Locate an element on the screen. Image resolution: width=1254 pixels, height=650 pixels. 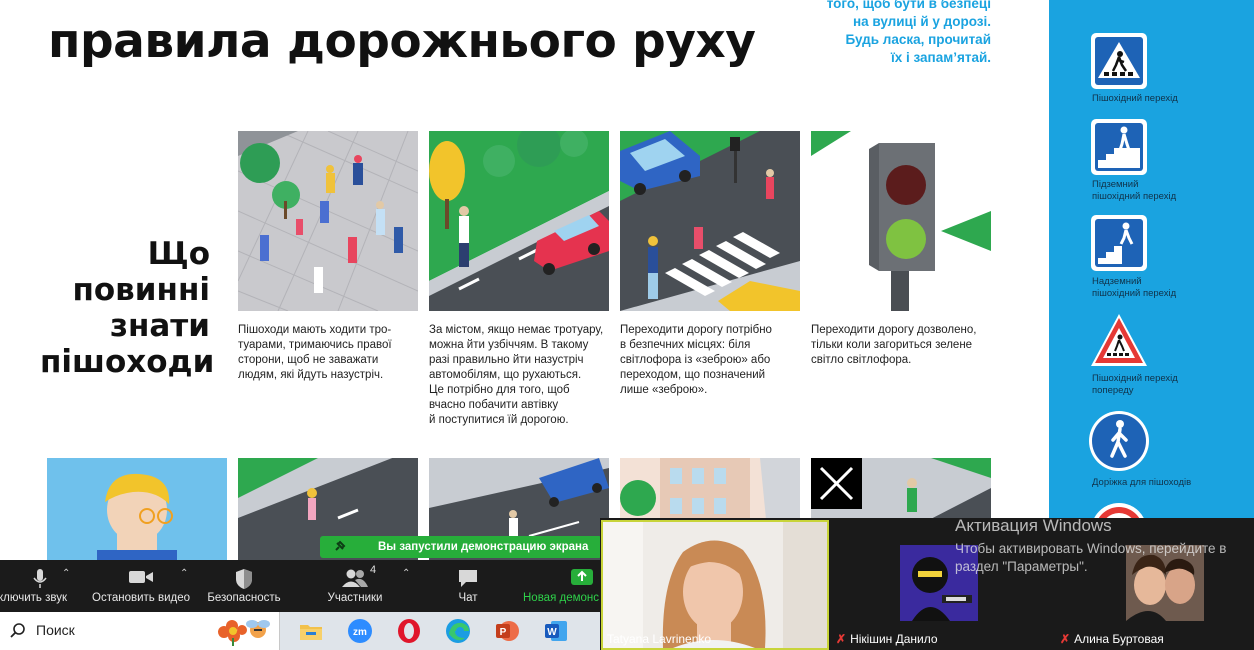
poster-title: правила дорожнього руху is located at coordinates (402, 41).